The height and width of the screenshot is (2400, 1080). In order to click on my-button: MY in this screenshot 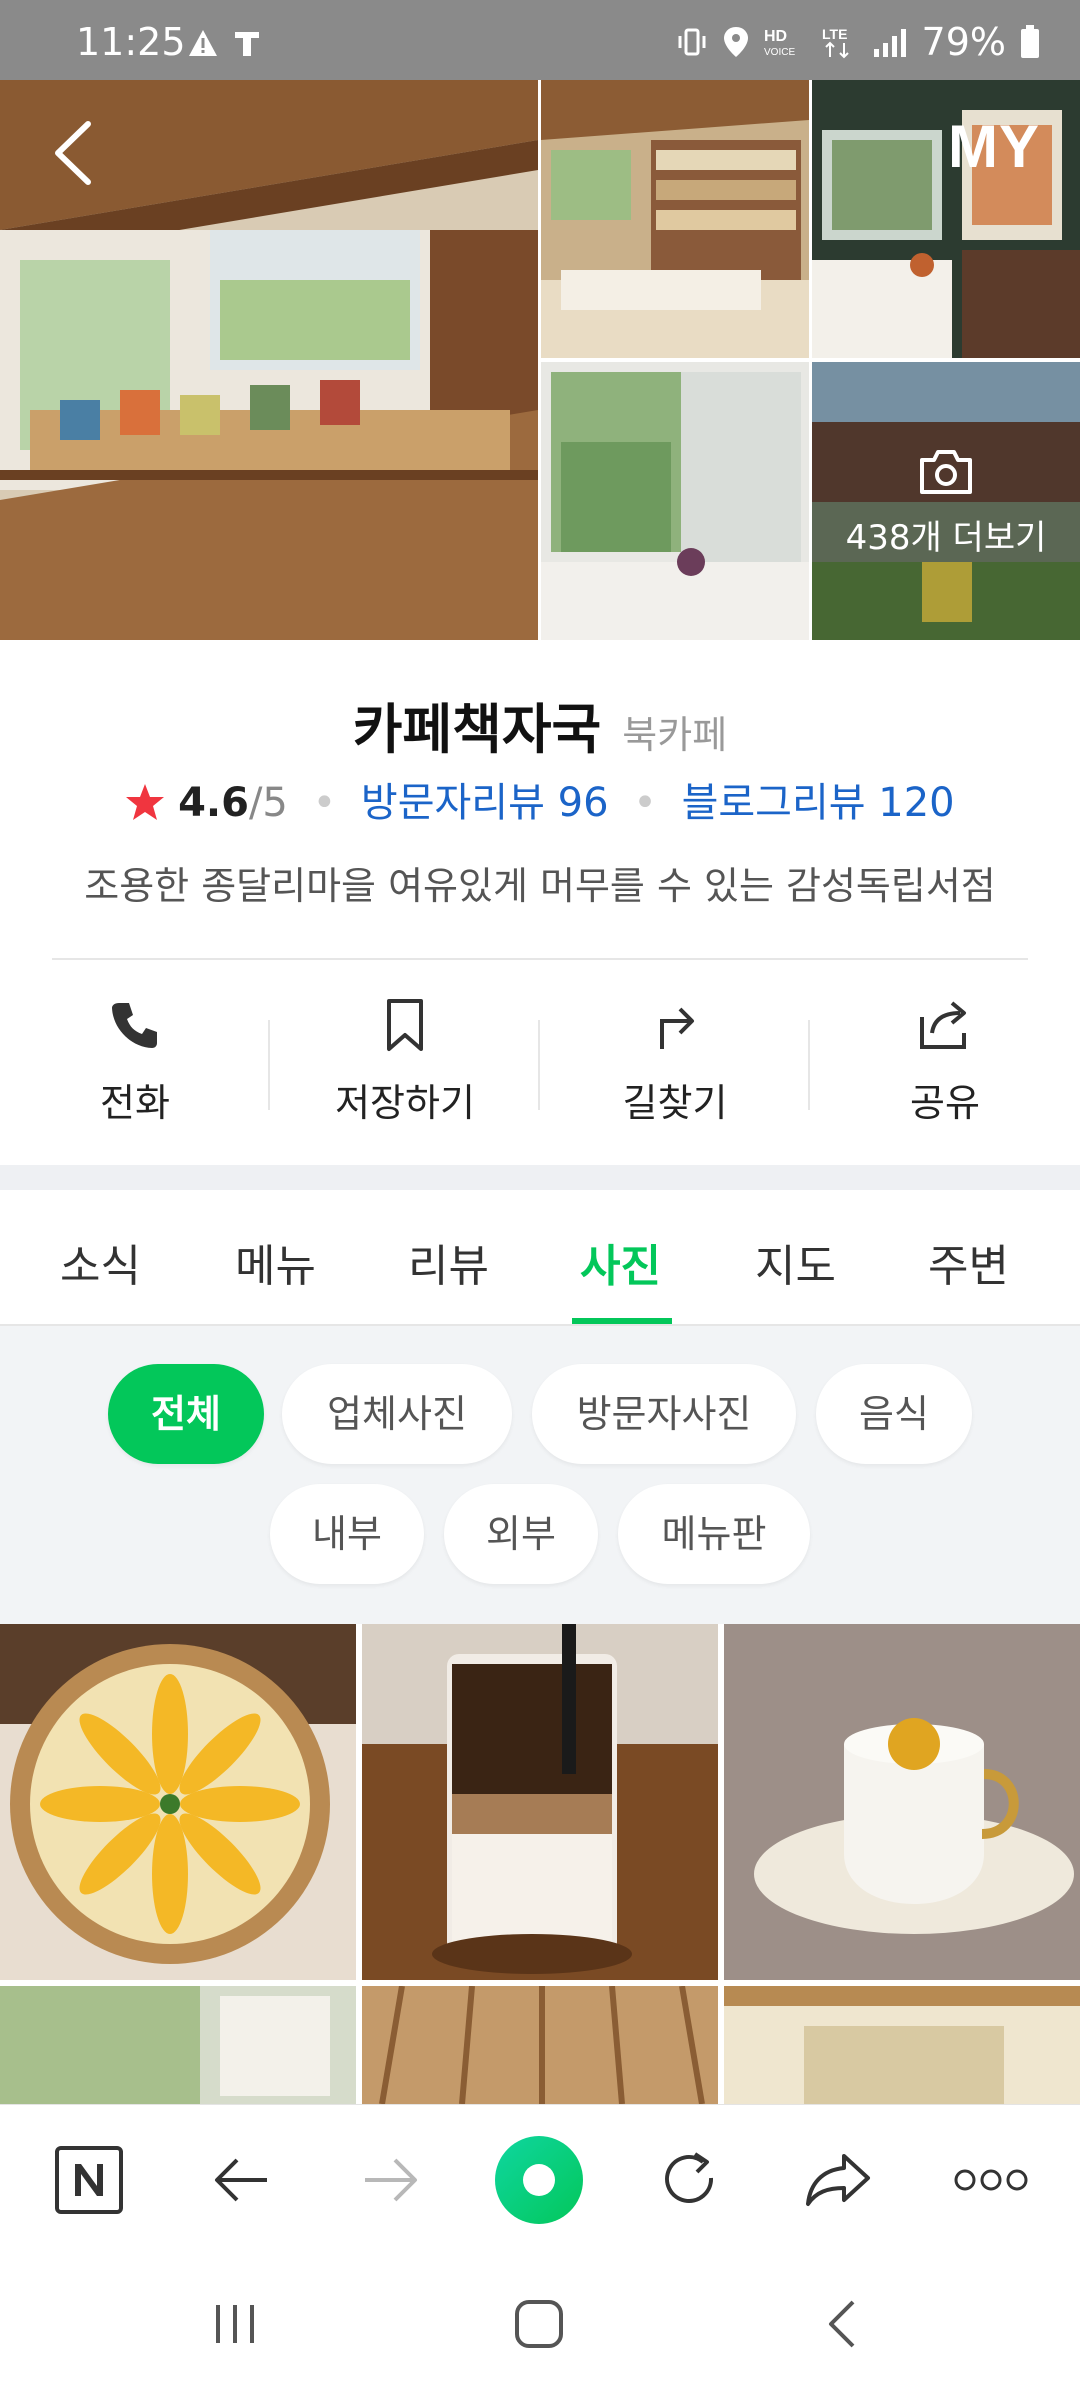, I will do `click(994, 146)`.